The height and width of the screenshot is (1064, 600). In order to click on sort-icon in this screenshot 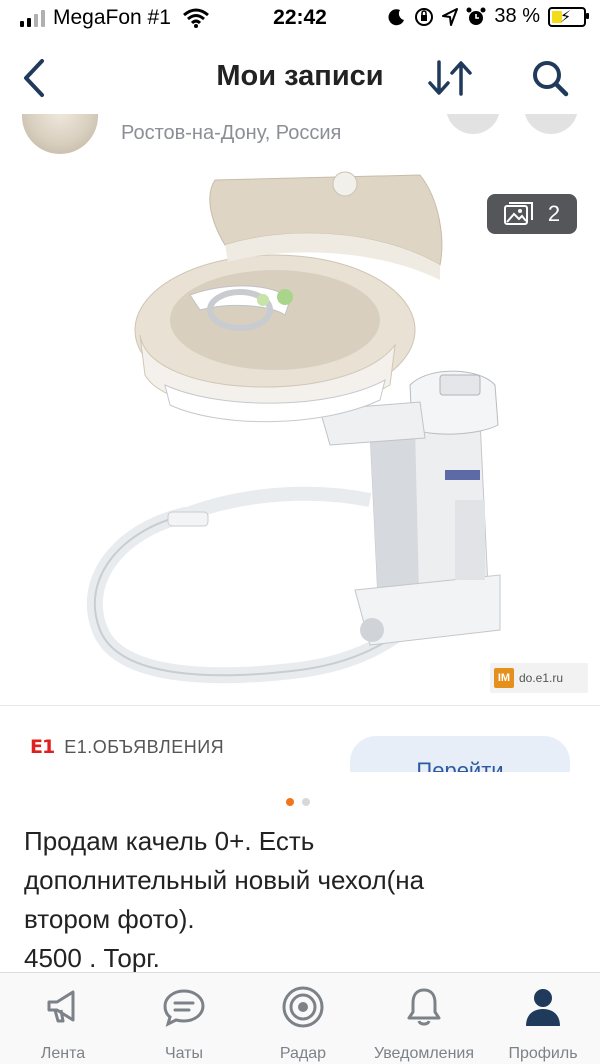, I will do `click(450, 78)`.